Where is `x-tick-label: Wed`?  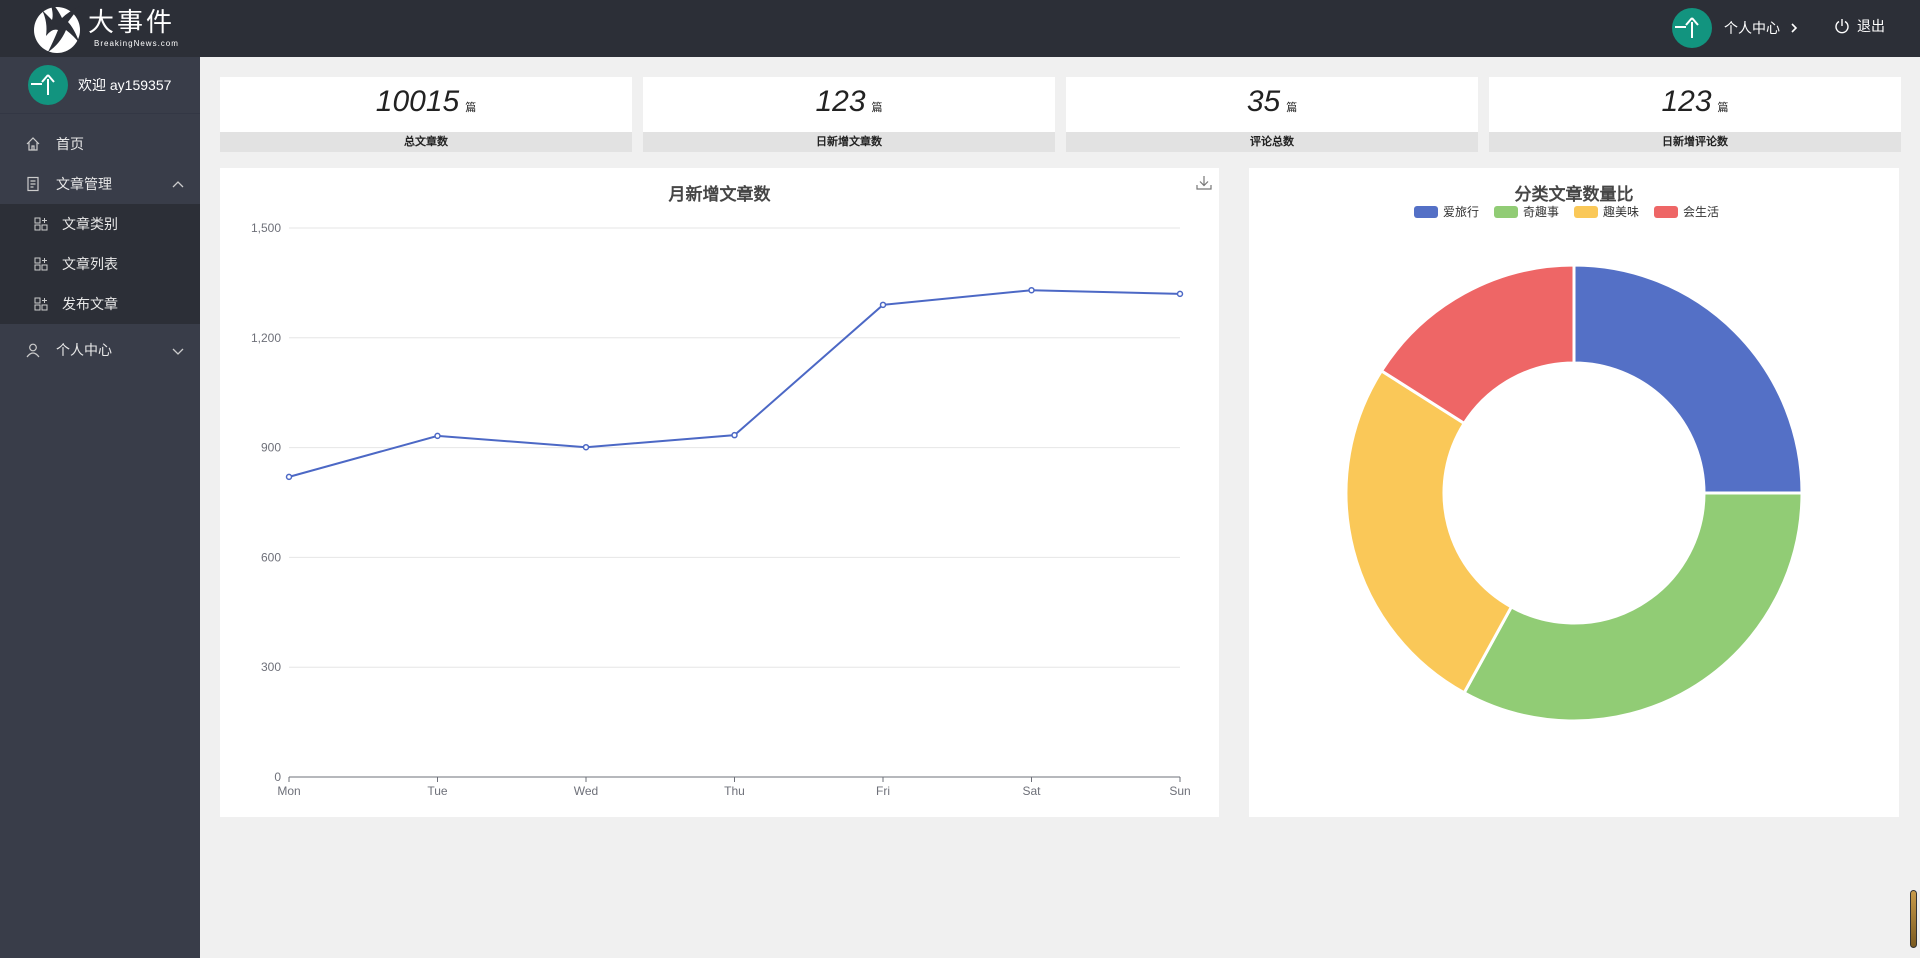
x-tick-label: Wed is located at coordinates (586, 791).